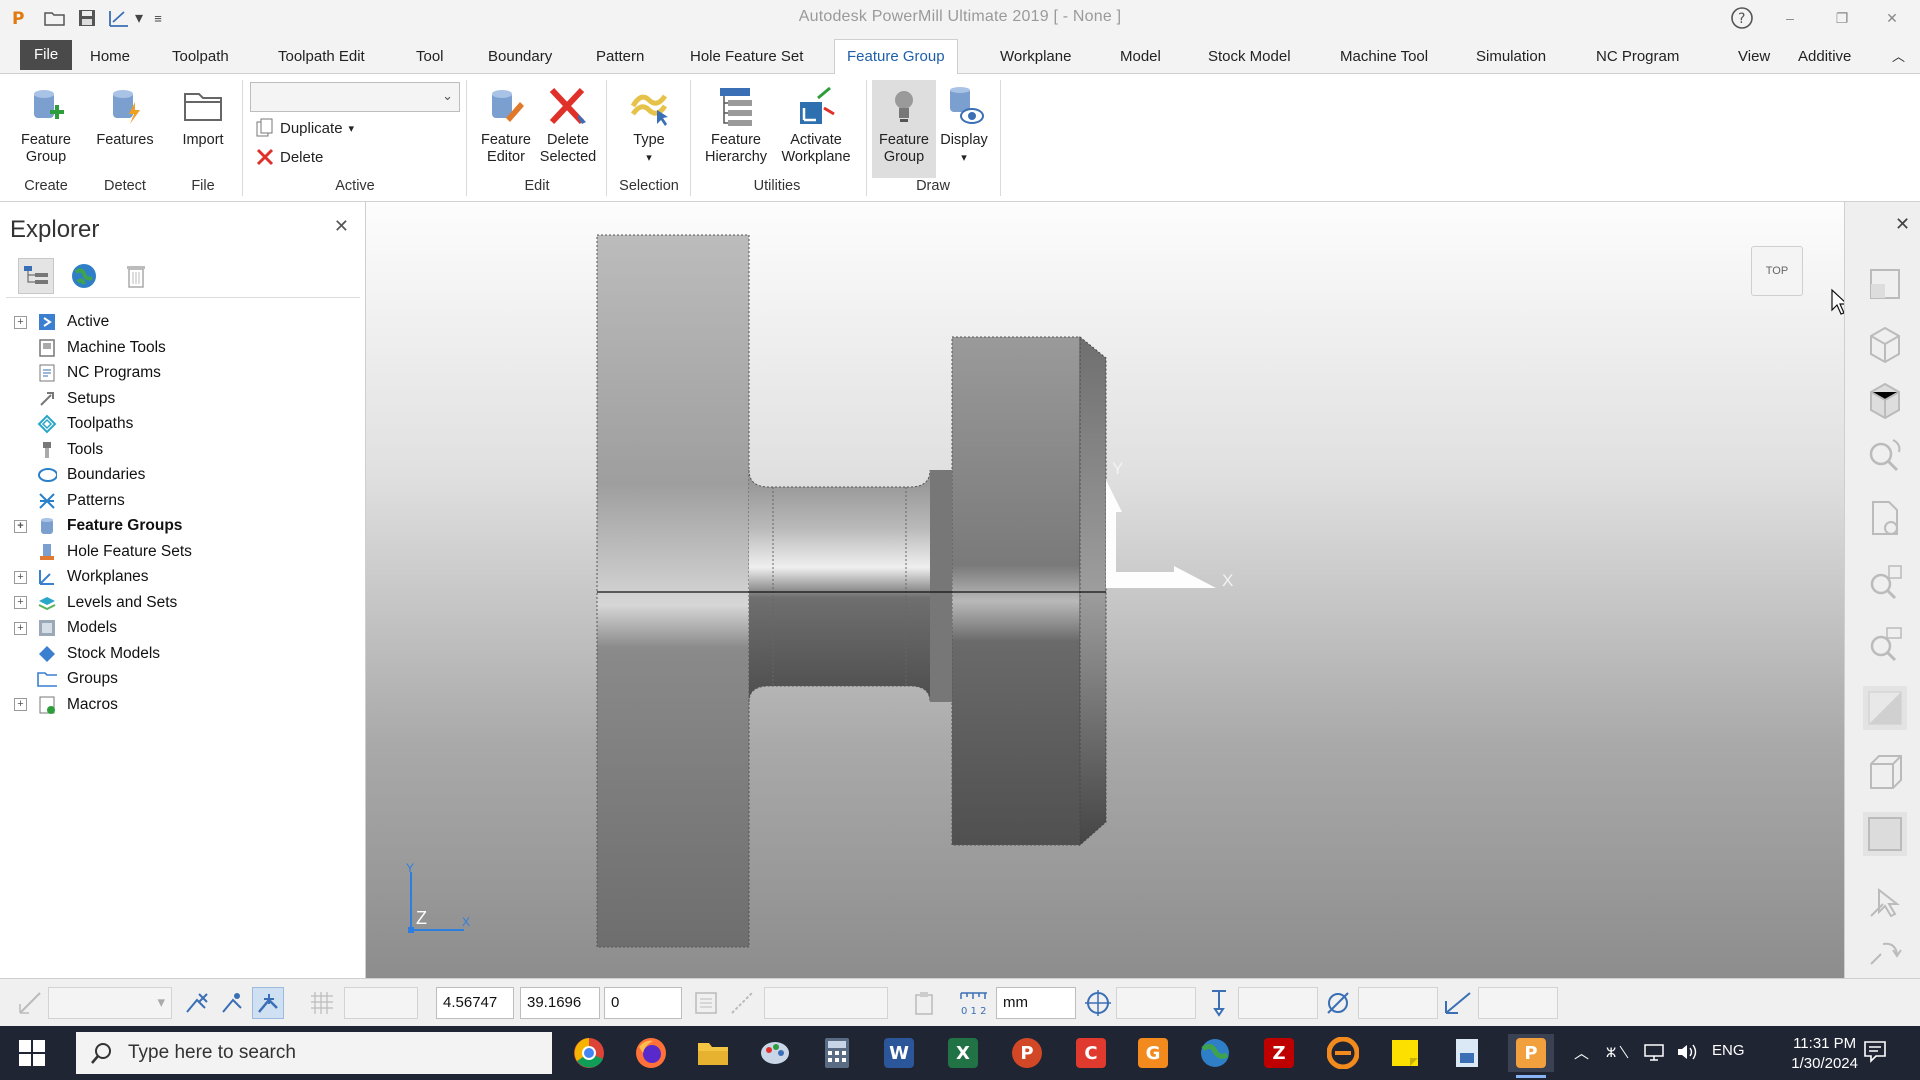 This screenshot has height=1080, width=1920. Describe the element at coordinates (1688, 1054) in the screenshot. I see `volume-icon` at that location.